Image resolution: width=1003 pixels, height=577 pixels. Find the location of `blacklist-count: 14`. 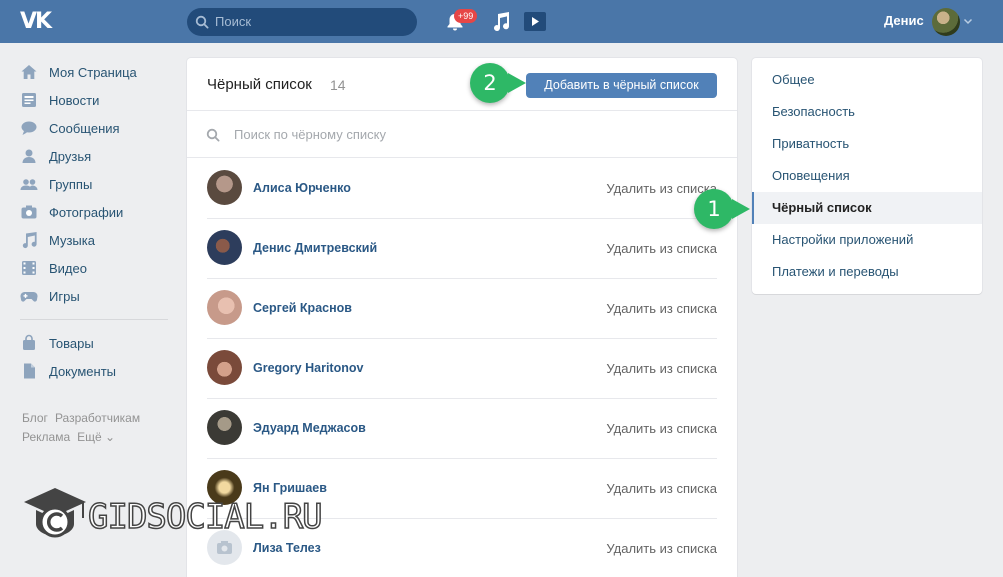

blacklist-count: 14 is located at coordinates (338, 85).